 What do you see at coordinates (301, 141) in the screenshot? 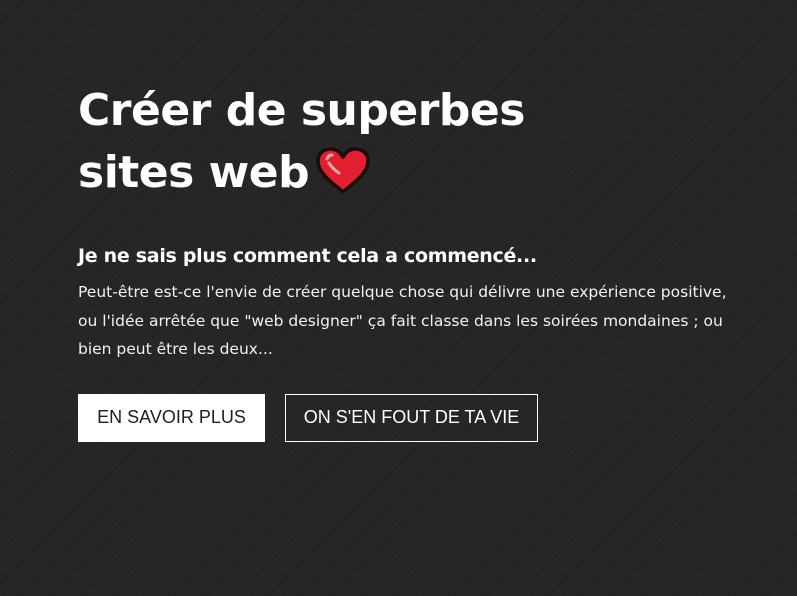
I see `hero-title-text: Créer de superbes sites web` at bounding box center [301, 141].